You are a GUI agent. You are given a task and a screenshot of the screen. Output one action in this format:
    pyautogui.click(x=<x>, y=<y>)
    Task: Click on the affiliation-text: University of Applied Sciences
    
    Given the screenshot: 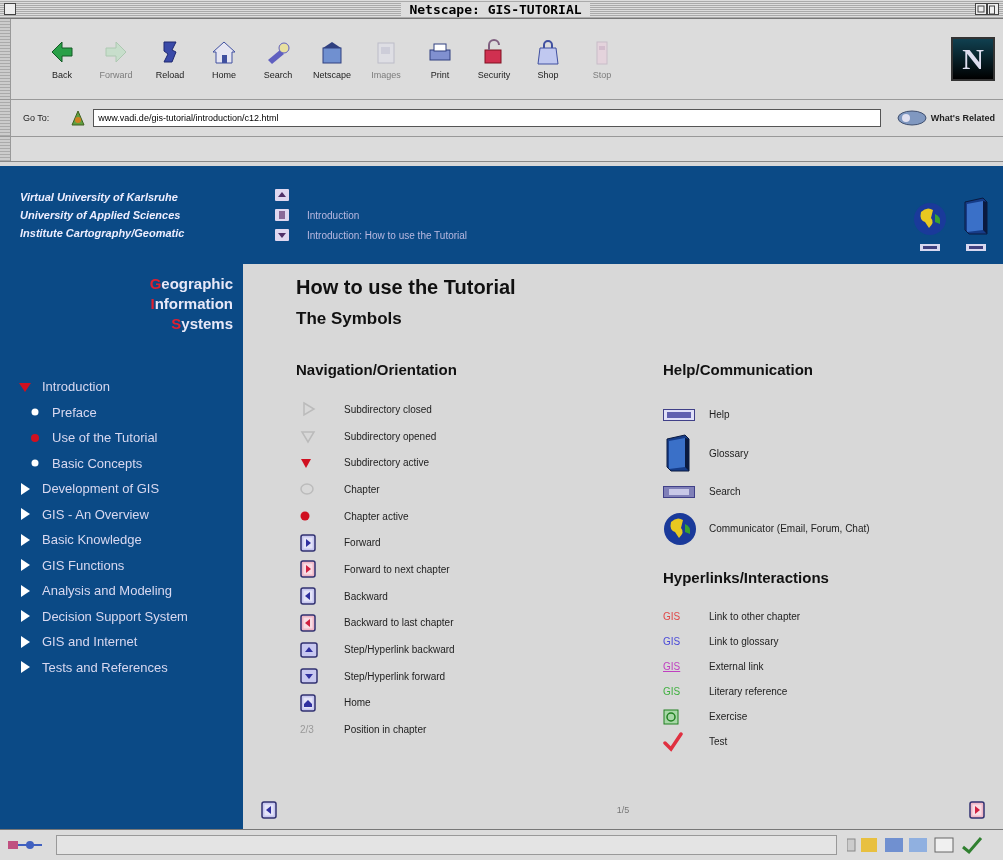 What is the action you would take?
    pyautogui.click(x=101, y=215)
    